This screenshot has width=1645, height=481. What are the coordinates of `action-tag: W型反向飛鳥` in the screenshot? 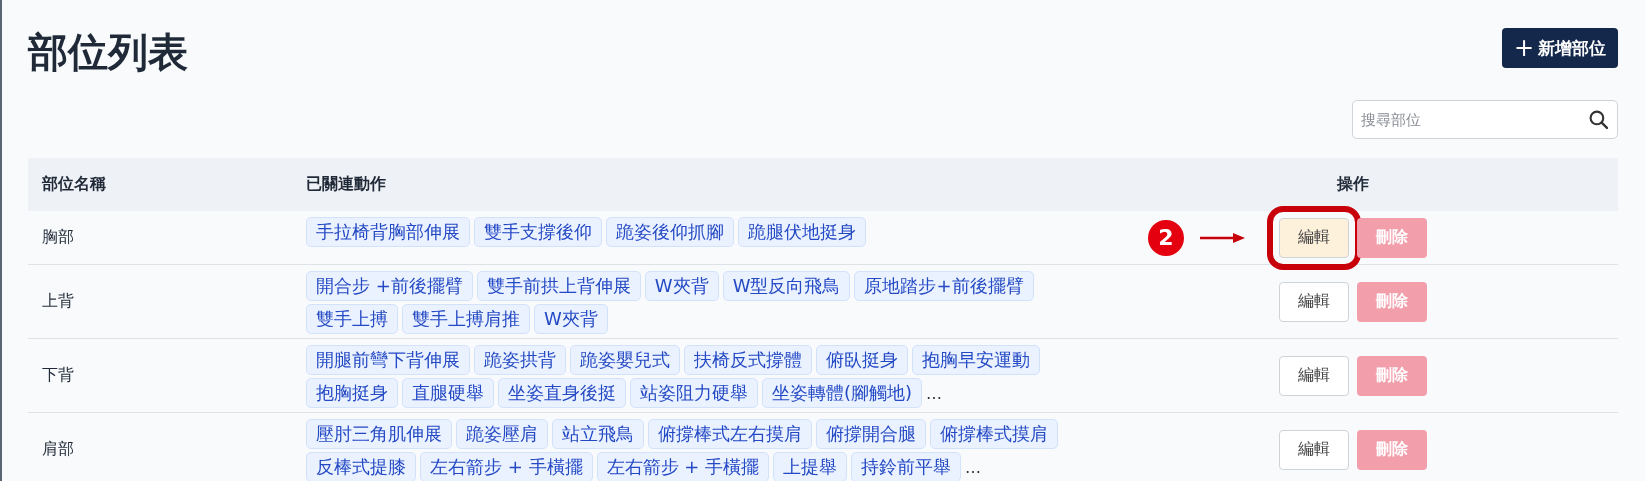 It's located at (786, 286).